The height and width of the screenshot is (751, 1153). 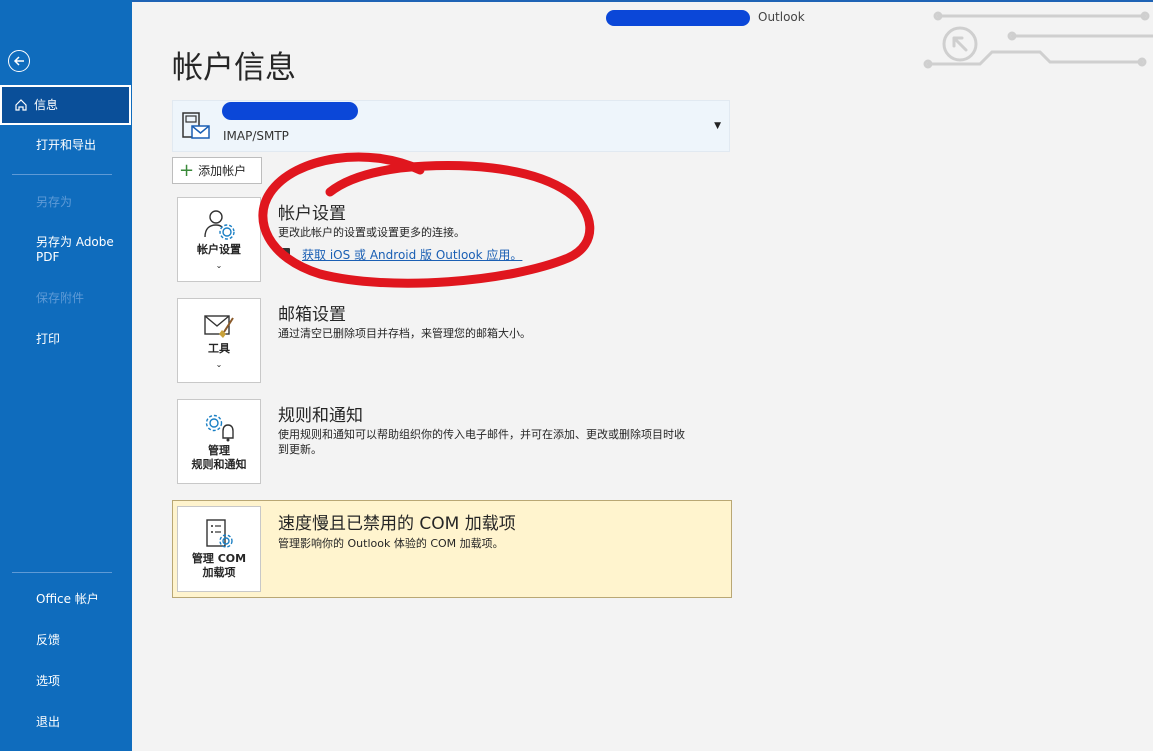 What do you see at coordinates (256, 136) in the screenshot?
I see `account-type: IMAP/SMTP` at bounding box center [256, 136].